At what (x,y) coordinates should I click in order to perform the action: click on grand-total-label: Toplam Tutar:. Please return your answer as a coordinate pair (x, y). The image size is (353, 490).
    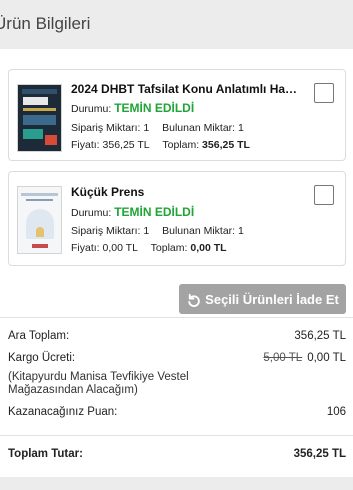
    Looking at the image, I should click on (45, 454).